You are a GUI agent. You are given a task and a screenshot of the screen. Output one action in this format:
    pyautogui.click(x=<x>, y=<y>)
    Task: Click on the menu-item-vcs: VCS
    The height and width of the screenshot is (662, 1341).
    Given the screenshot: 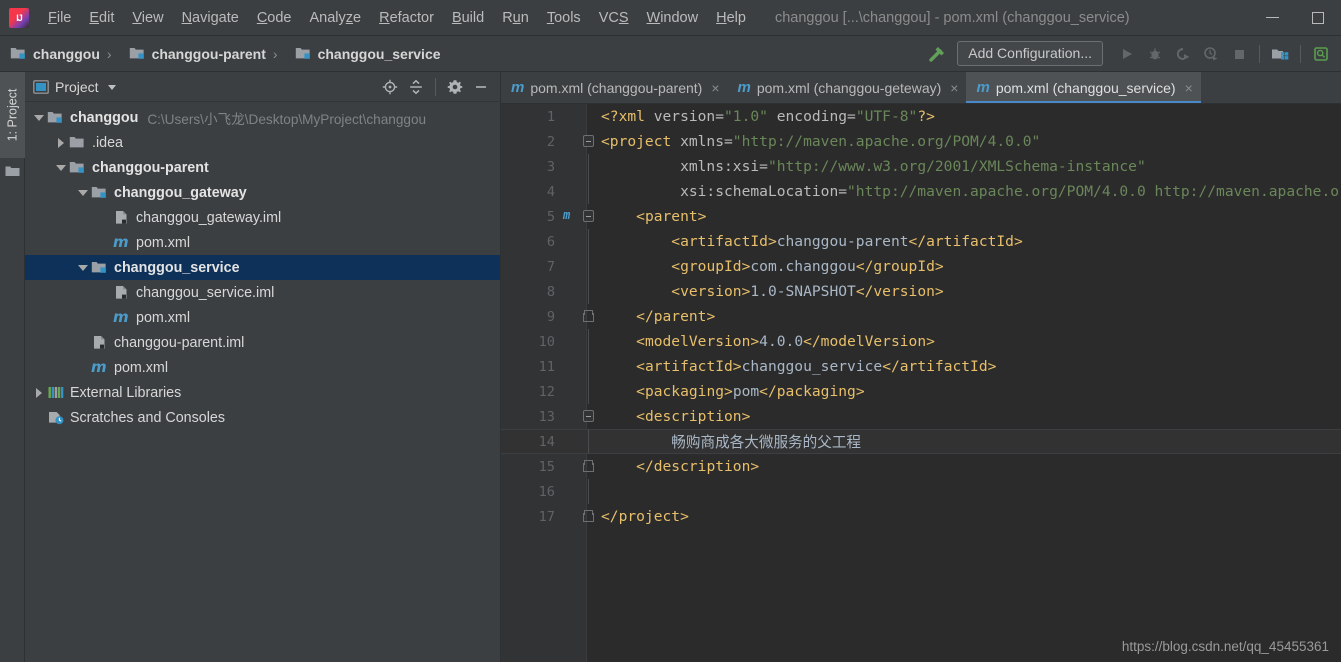 What is the action you would take?
    pyautogui.click(x=614, y=18)
    